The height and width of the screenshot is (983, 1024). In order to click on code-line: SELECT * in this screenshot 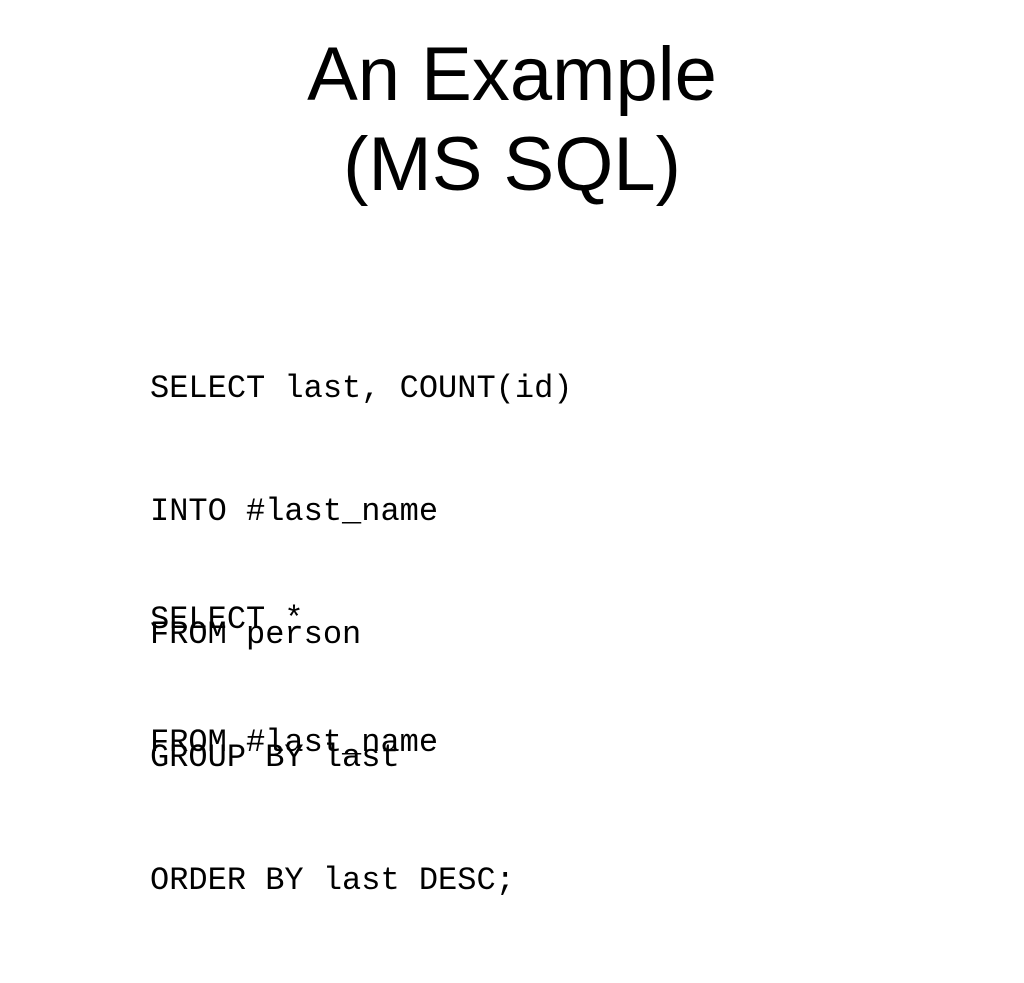, I will do `click(227, 619)`.